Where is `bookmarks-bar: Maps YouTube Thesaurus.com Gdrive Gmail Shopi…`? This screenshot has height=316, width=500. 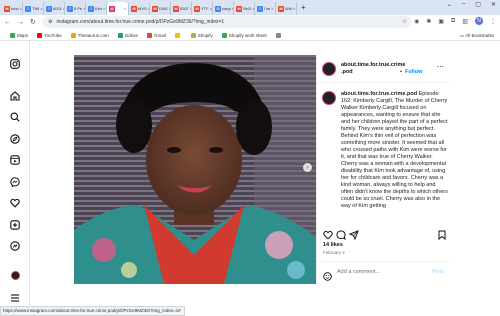
bookmarks-bar: Maps YouTube Thesaurus.com Gdrive Gmail Shopi… is located at coordinates (250, 35).